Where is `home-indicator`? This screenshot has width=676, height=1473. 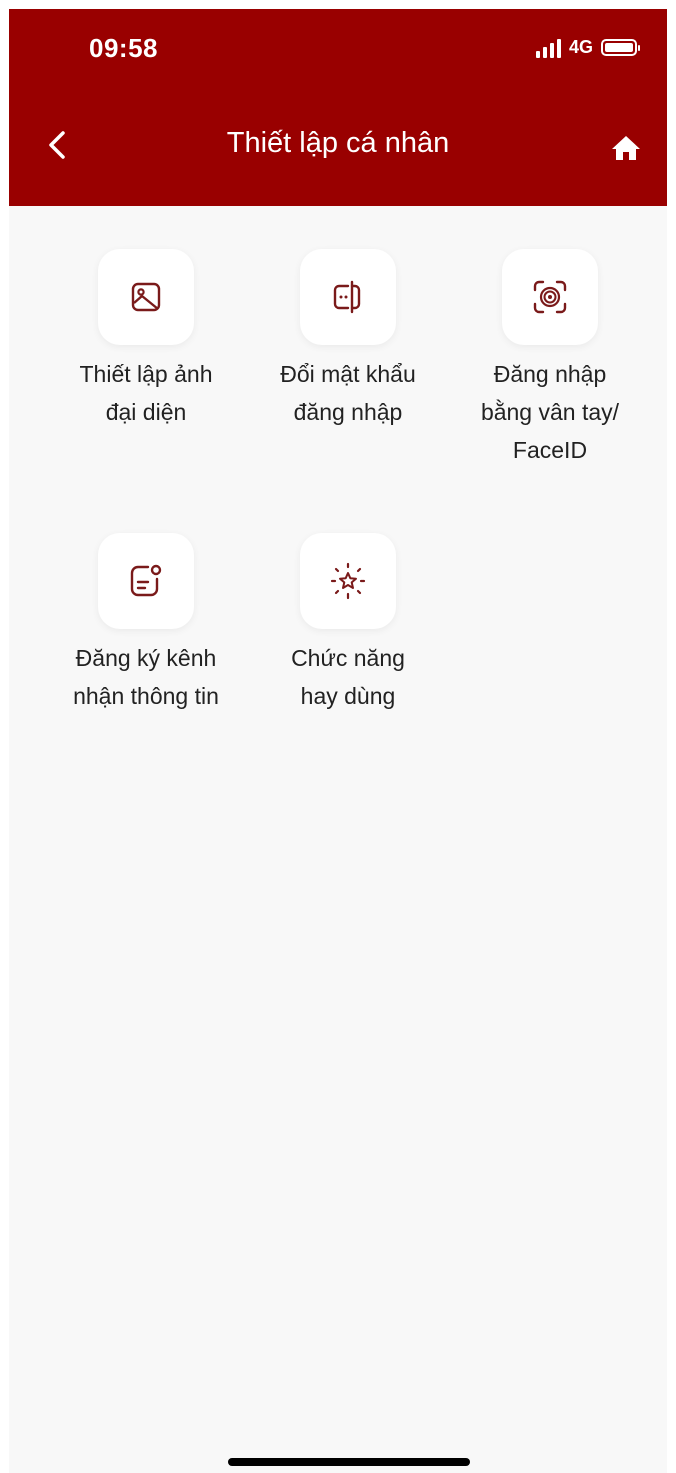 home-indicator is located at coordinates (349, 1462).